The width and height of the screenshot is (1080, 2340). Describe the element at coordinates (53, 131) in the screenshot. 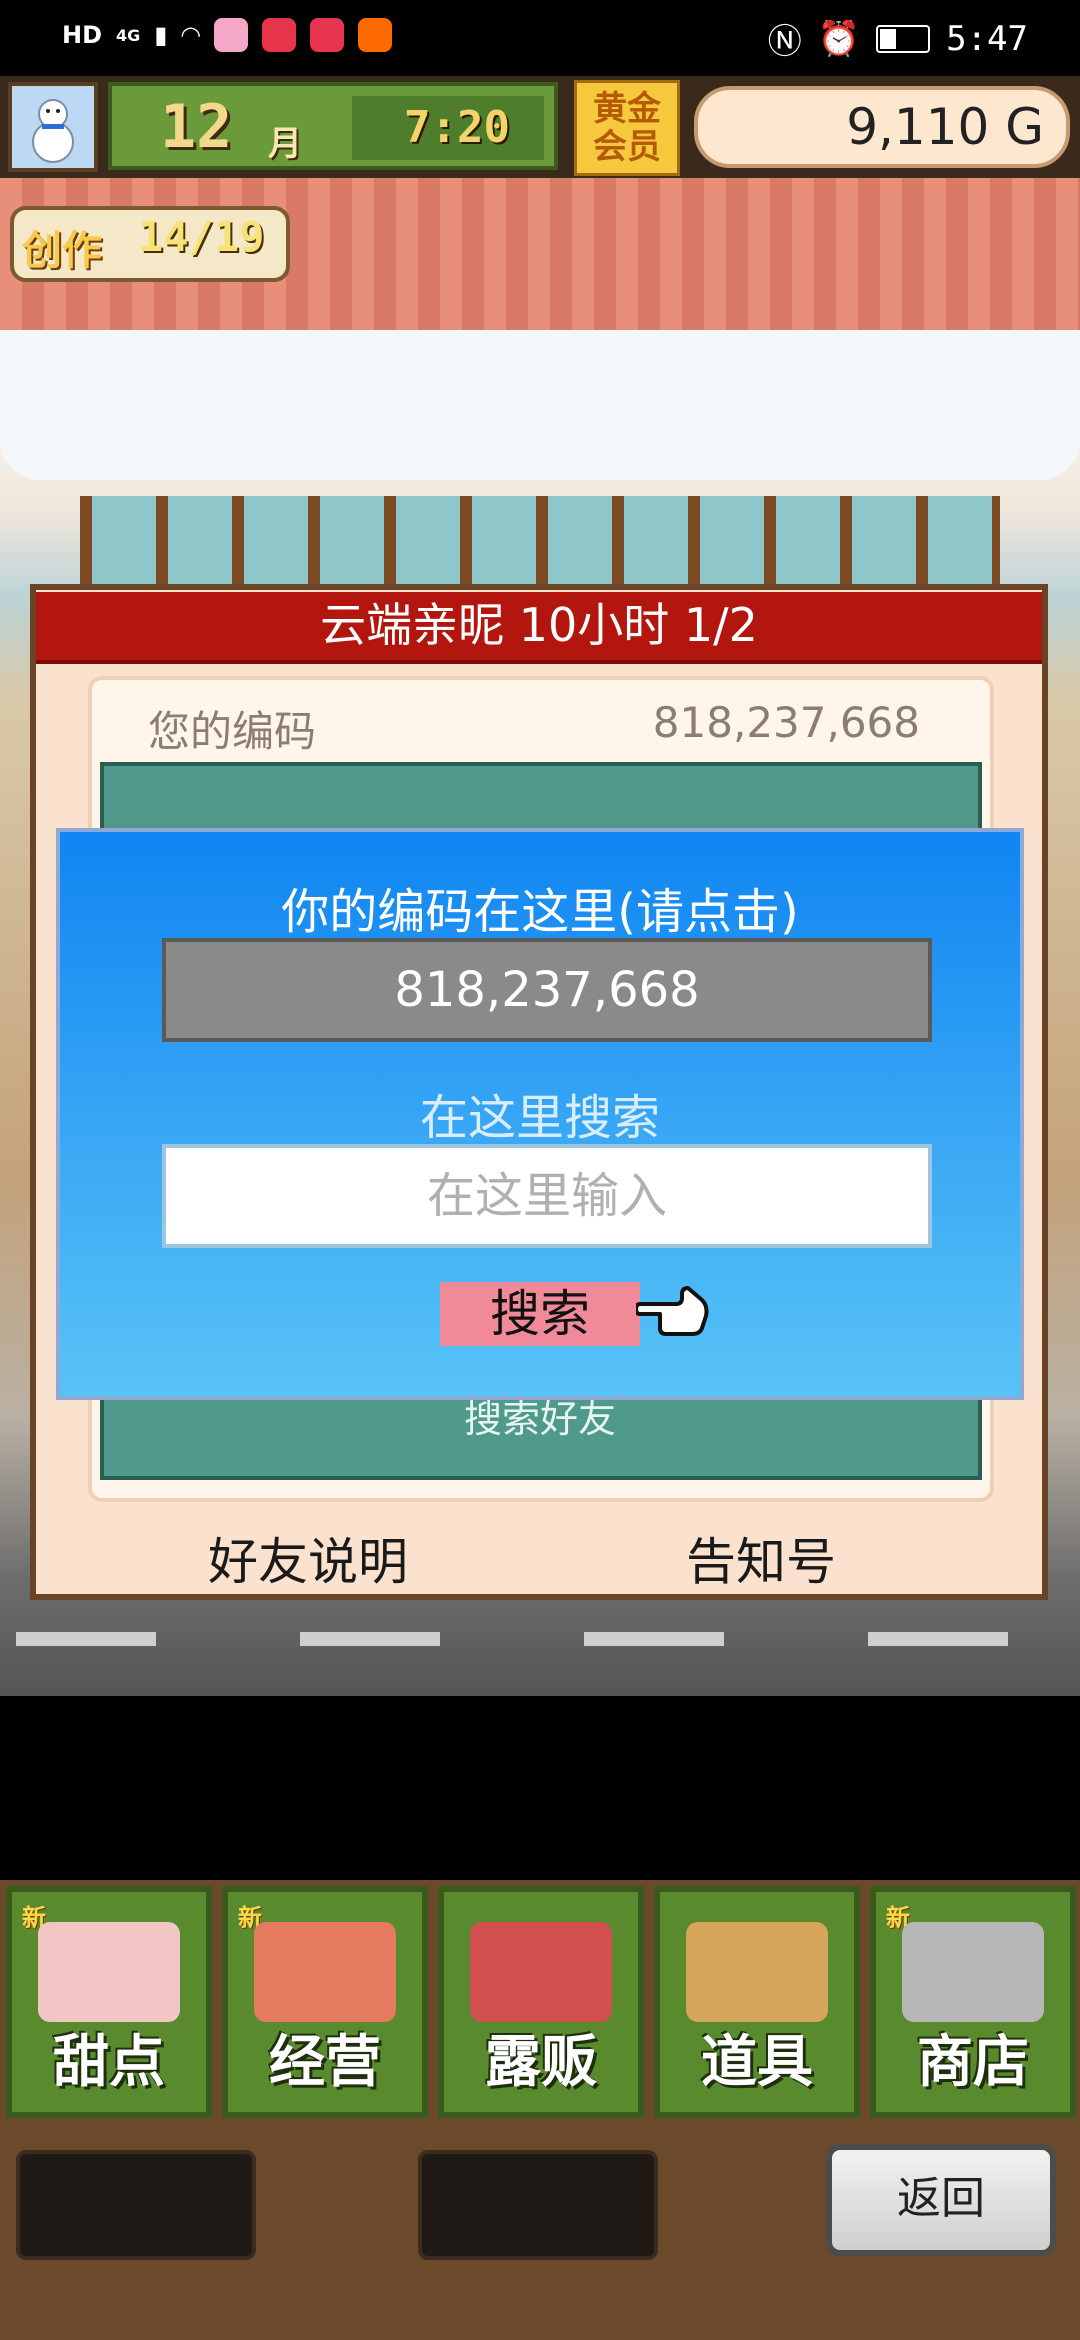

I see `snowman-icon` at that location.